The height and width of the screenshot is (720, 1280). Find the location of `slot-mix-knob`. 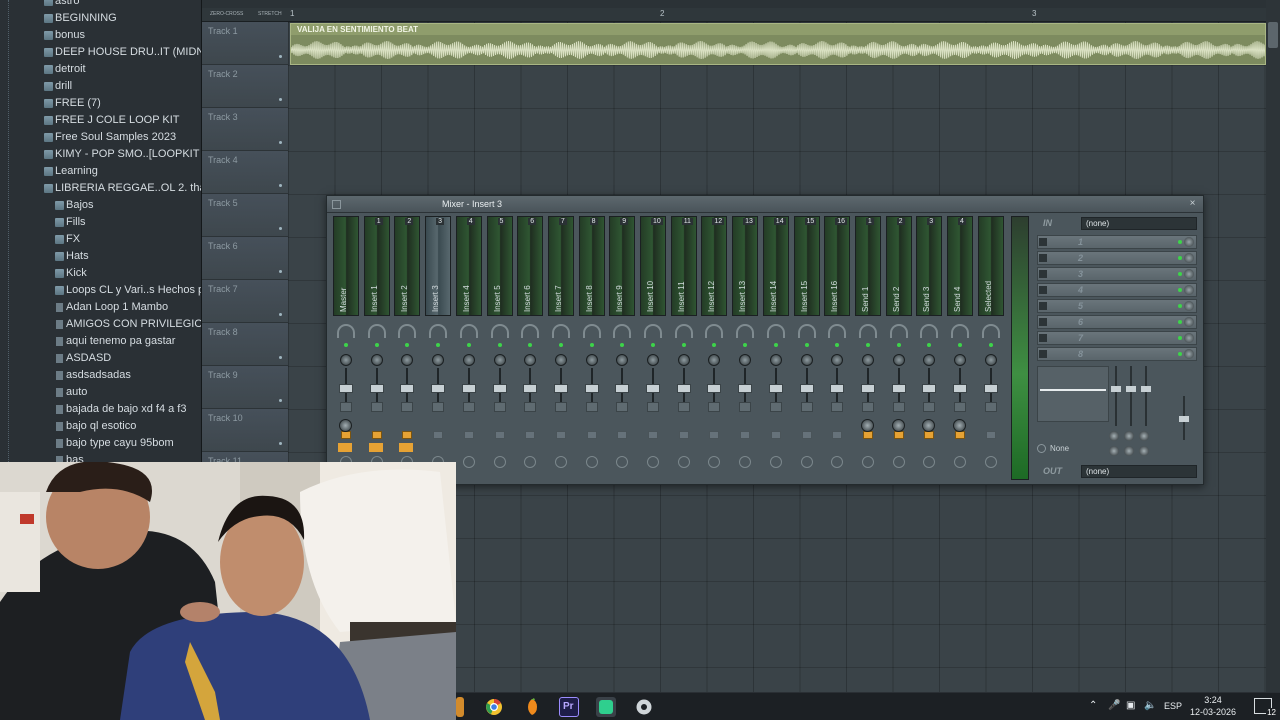

slot-mix-knob is located at coordinates (1189, 290).